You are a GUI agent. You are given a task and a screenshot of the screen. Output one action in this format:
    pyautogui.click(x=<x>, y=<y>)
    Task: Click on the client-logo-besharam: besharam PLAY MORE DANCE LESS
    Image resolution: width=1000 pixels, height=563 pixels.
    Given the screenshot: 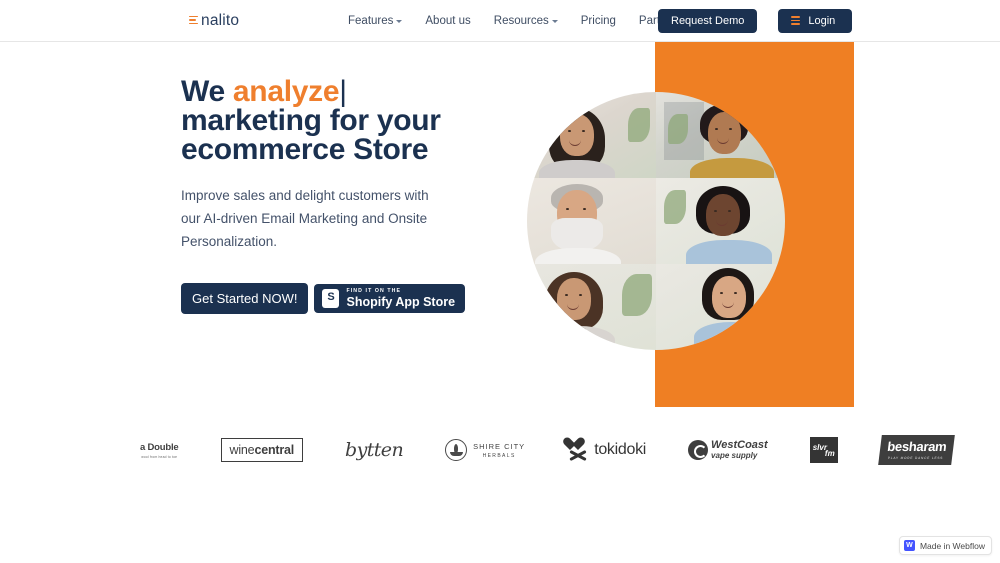 What is the action you would take?
    pyautogui.click(x=916, y=450)
    